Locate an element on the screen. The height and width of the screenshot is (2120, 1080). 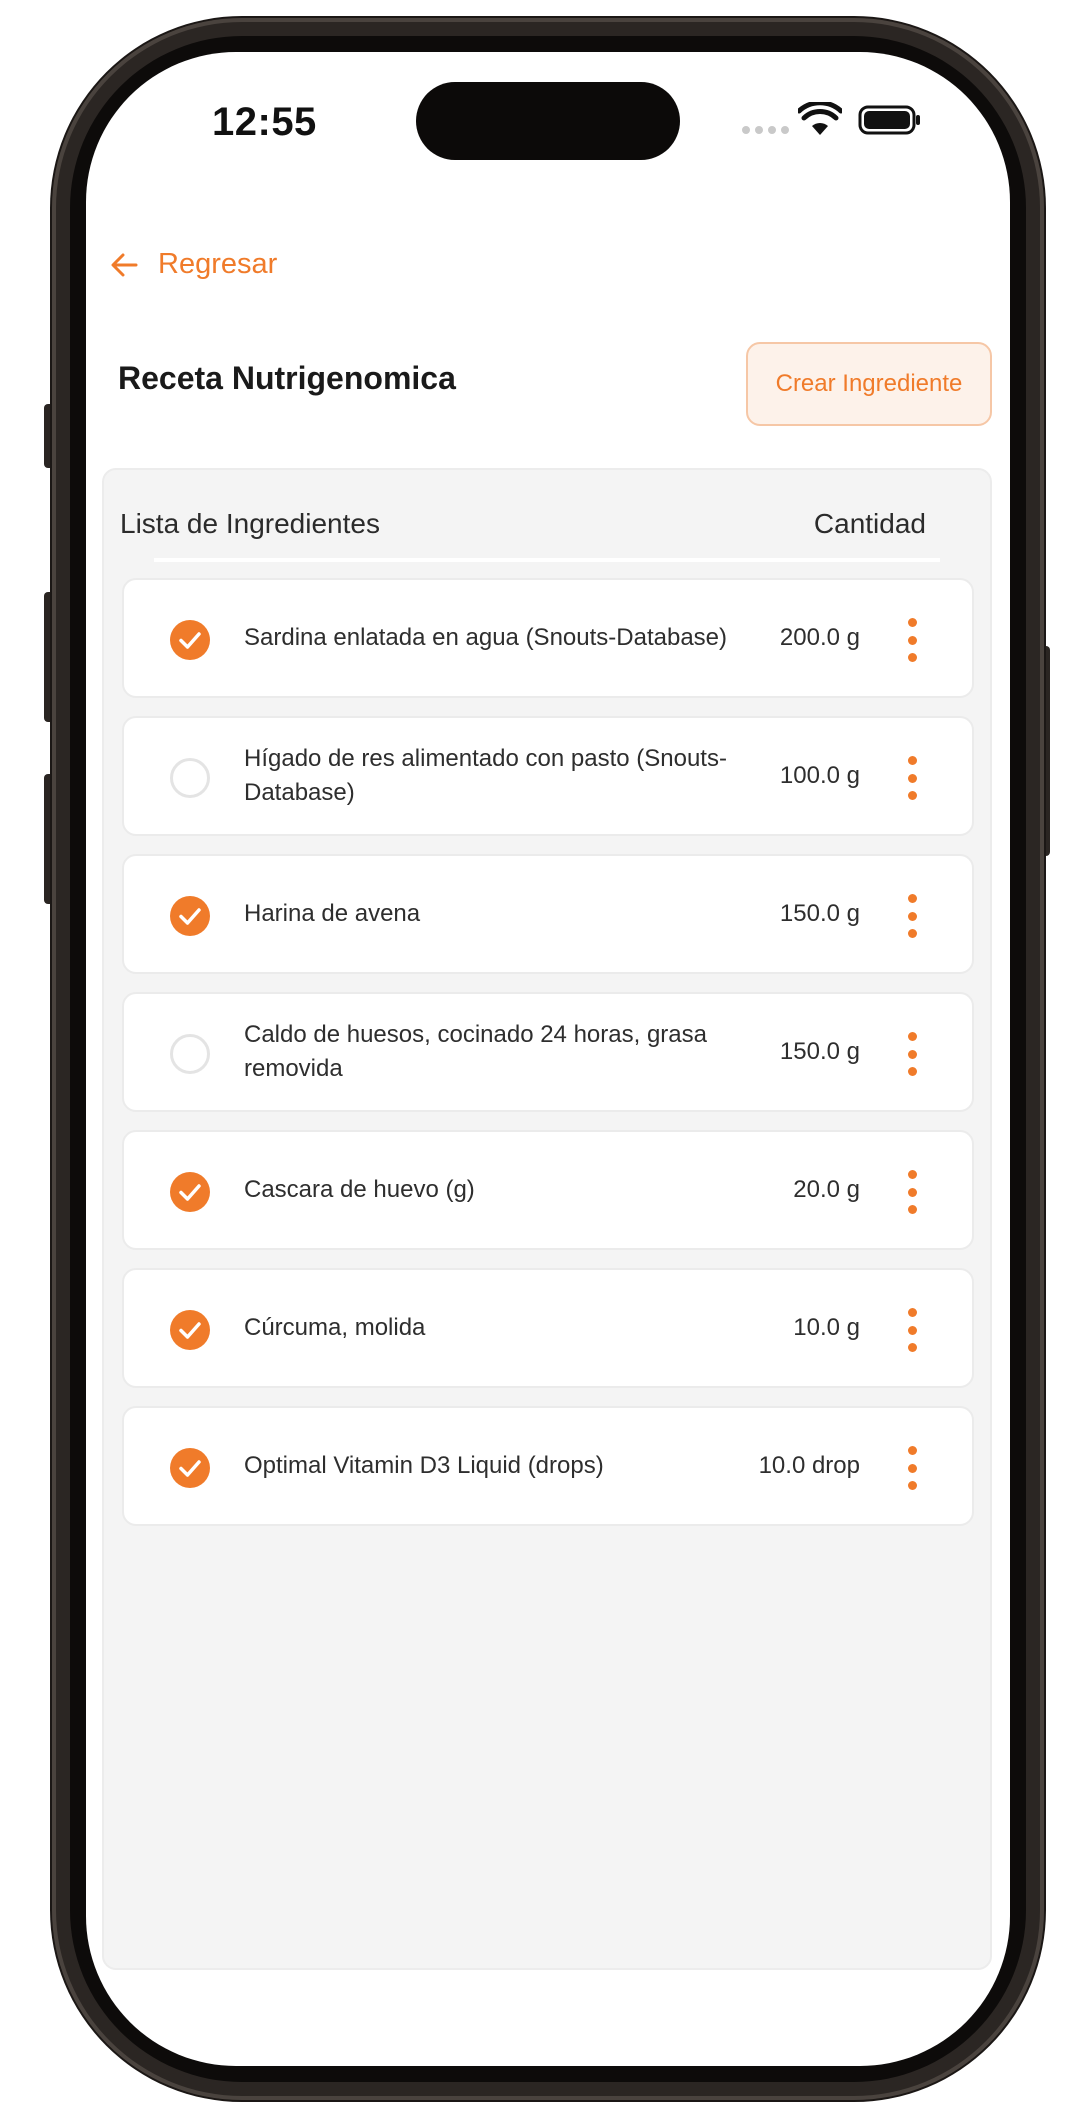
ingredient-quantity: 200.0 g is located at coordinates (819, 637).